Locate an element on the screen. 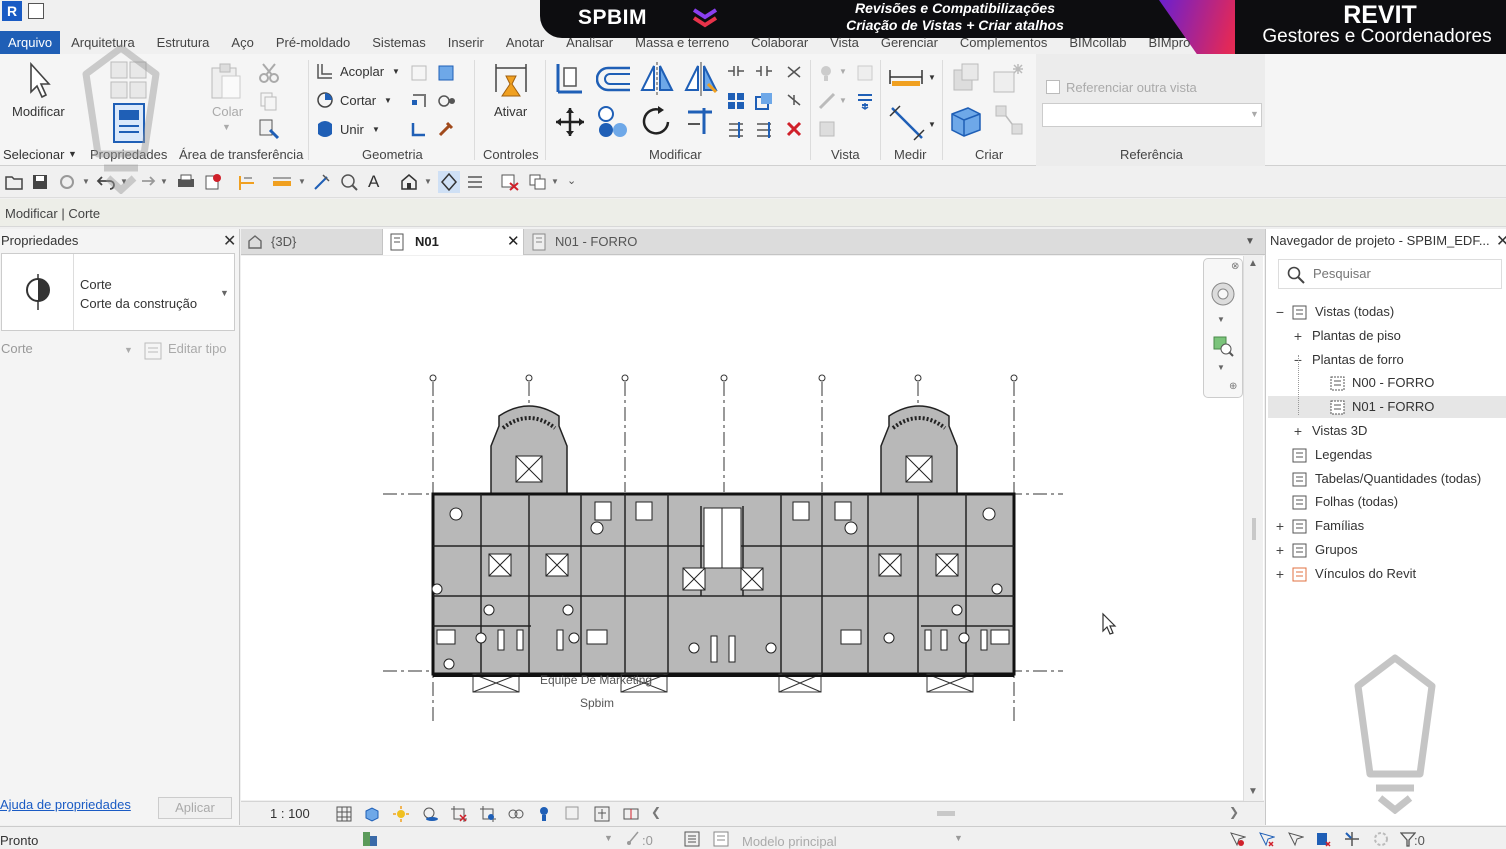 The width and height of the screenshot is (1506, 849). pick-icon is located at coordinates (446, 129).